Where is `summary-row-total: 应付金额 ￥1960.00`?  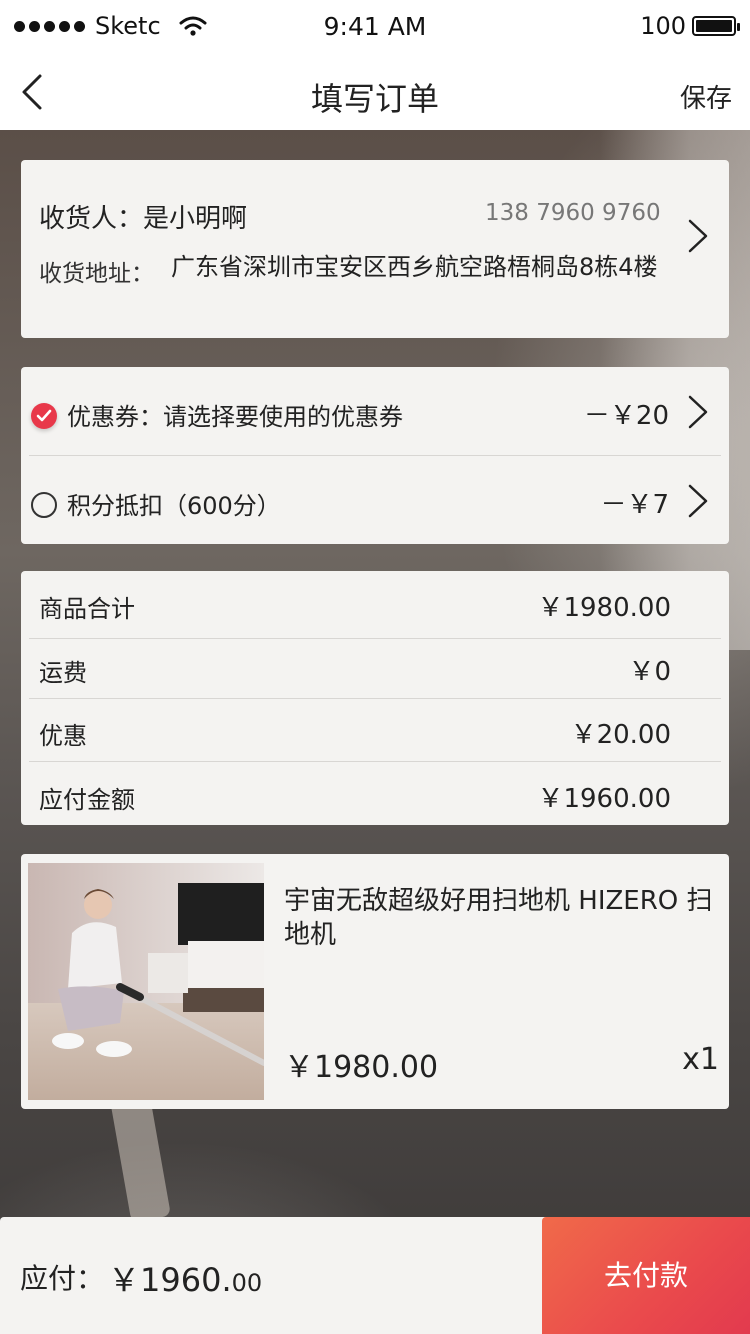 summary-row-total: 应付金额 ￥1960.00 is located at coordinates (375, 793).